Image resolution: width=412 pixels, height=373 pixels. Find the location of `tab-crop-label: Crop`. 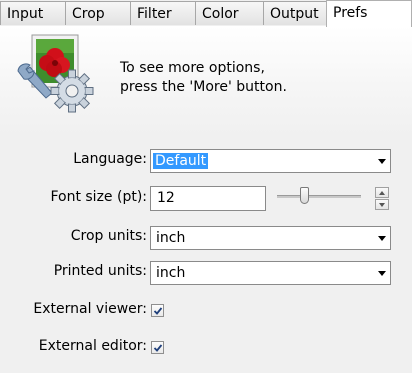

tab-crop-label: Crop is located at coordinates (88, 14).